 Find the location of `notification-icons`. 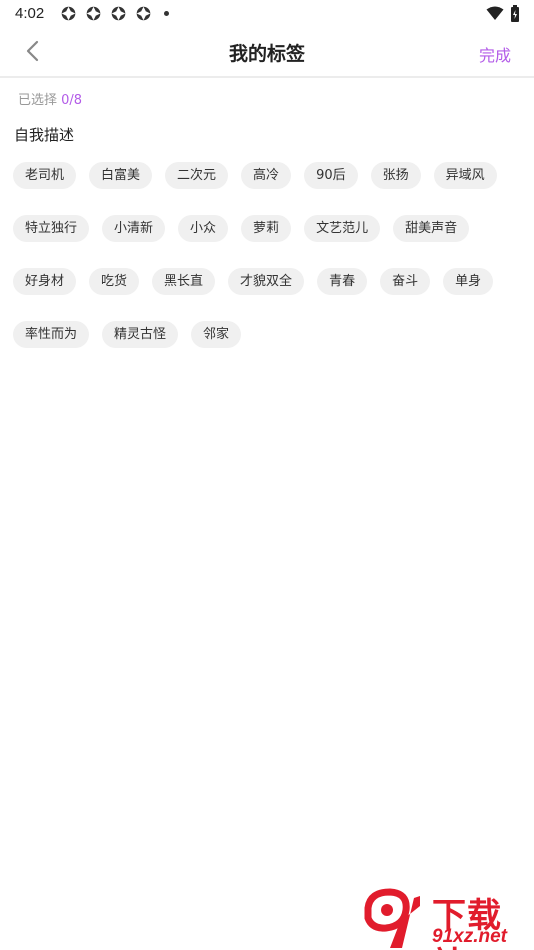

notification-icons is located at coordinates (114, 13).